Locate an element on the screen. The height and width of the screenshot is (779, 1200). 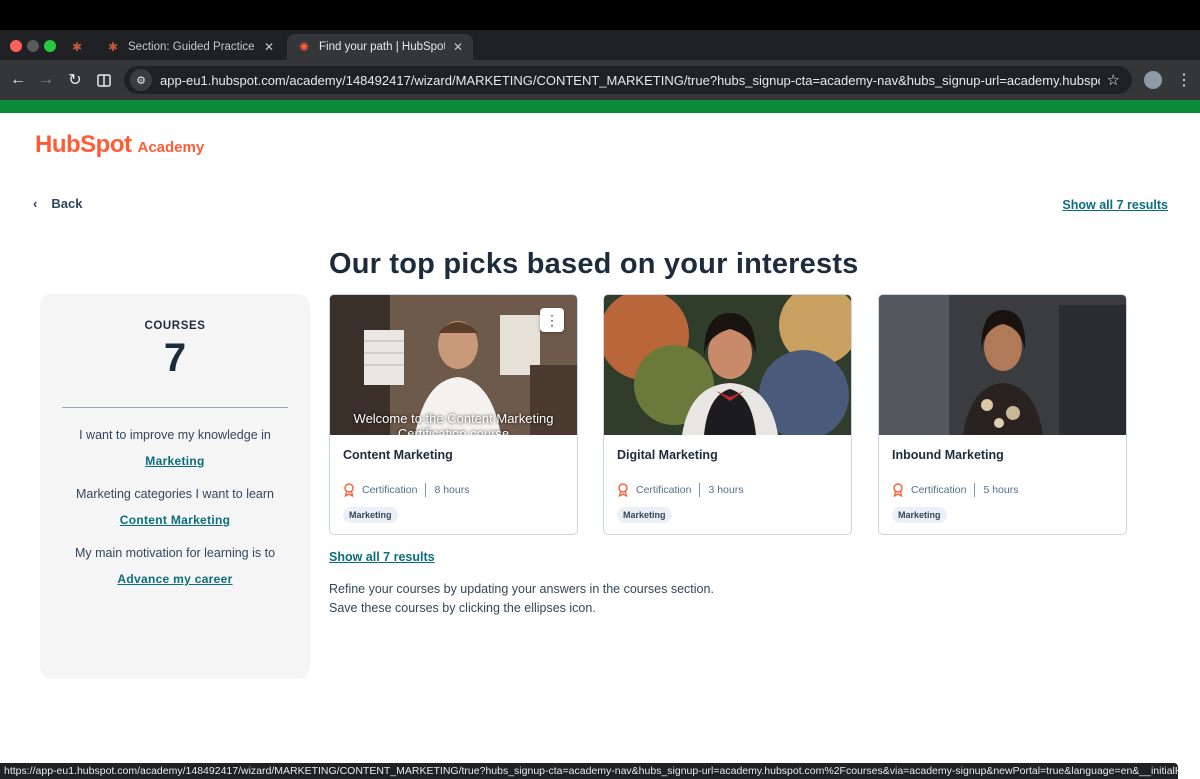
reading-mode-icon is located at coordinates (104, 80).